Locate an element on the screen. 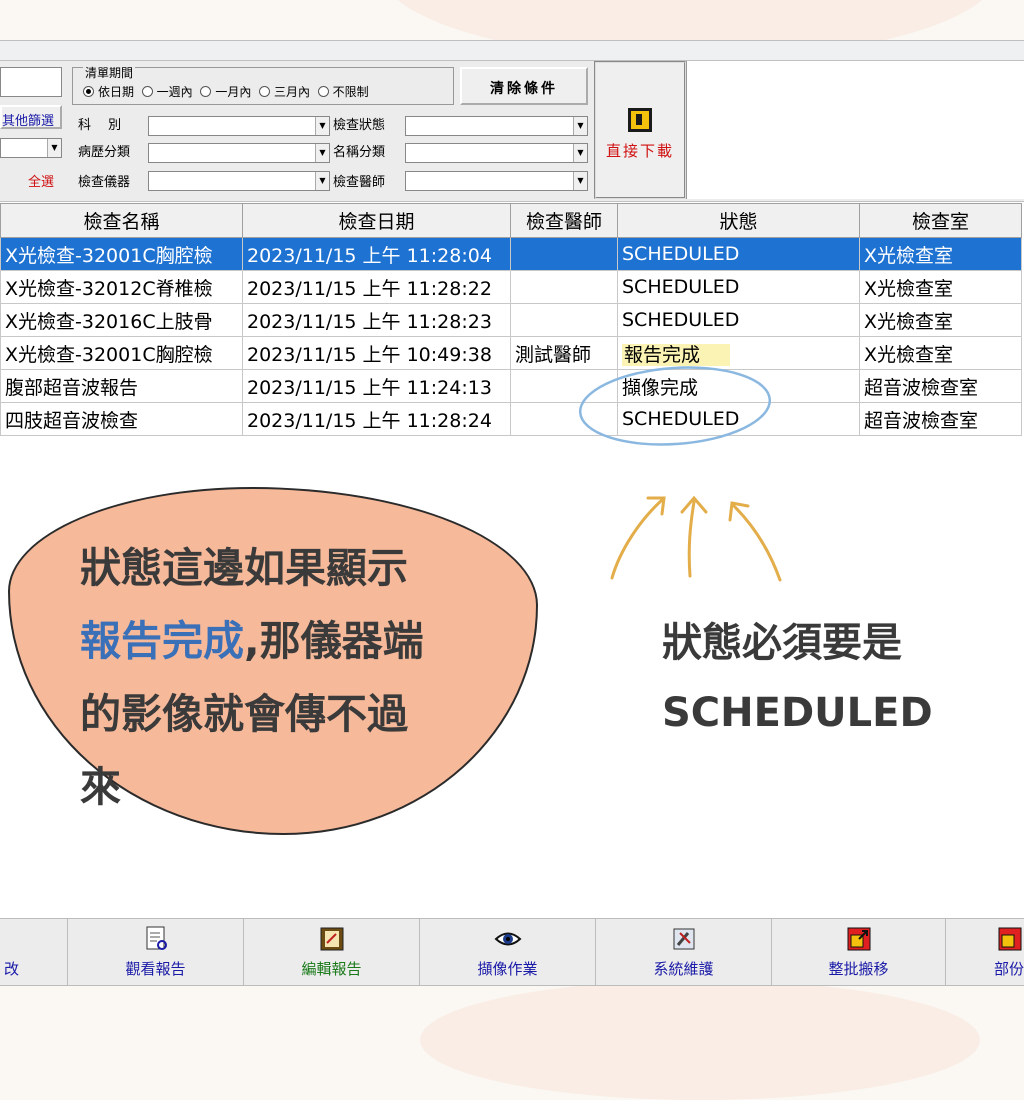 The width and height of the screenshot is (1024, 1100). document-icon is located at coordinates (156, 938).